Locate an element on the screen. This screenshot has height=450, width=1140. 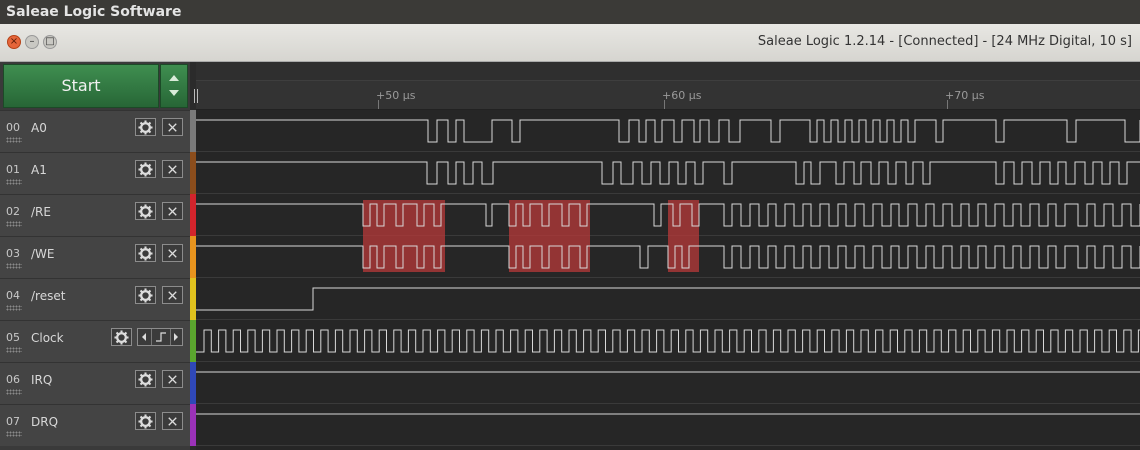
channel-number: 05 is located at coordinates (13, 337).